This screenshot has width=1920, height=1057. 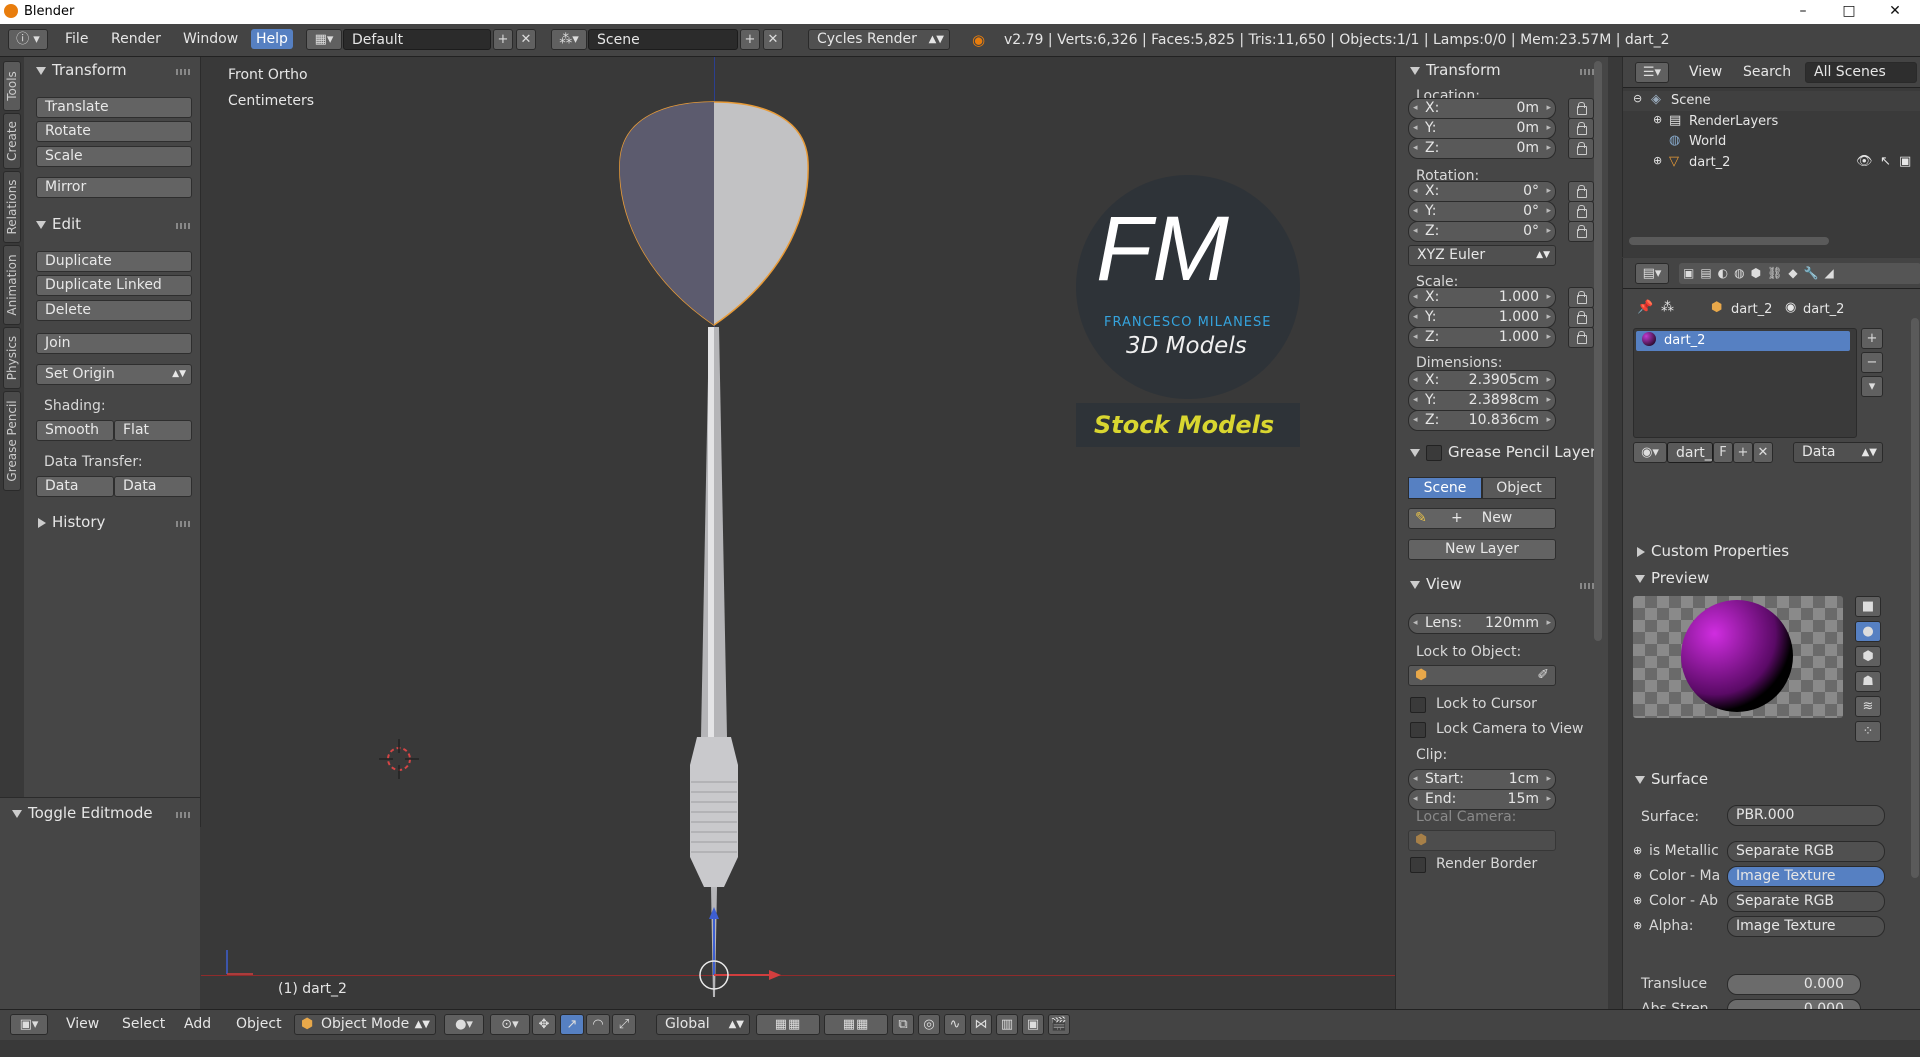 What do you see at coordinates (153, 486) in the screenshot?
I see `data-layout-button: Data Layo` at bounding box center [153, 486].